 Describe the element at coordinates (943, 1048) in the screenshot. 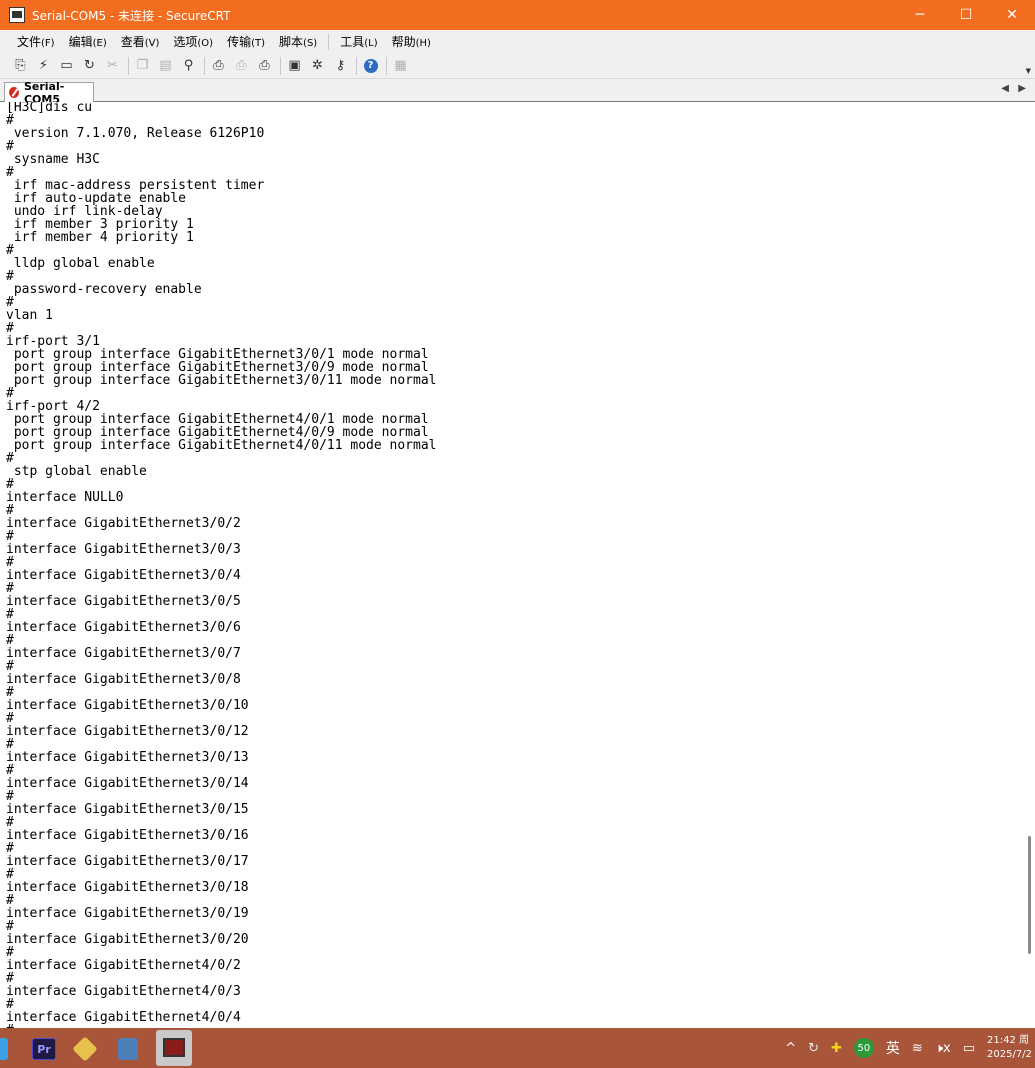

I see `volume-muted-icon: 🕨x` at that location.